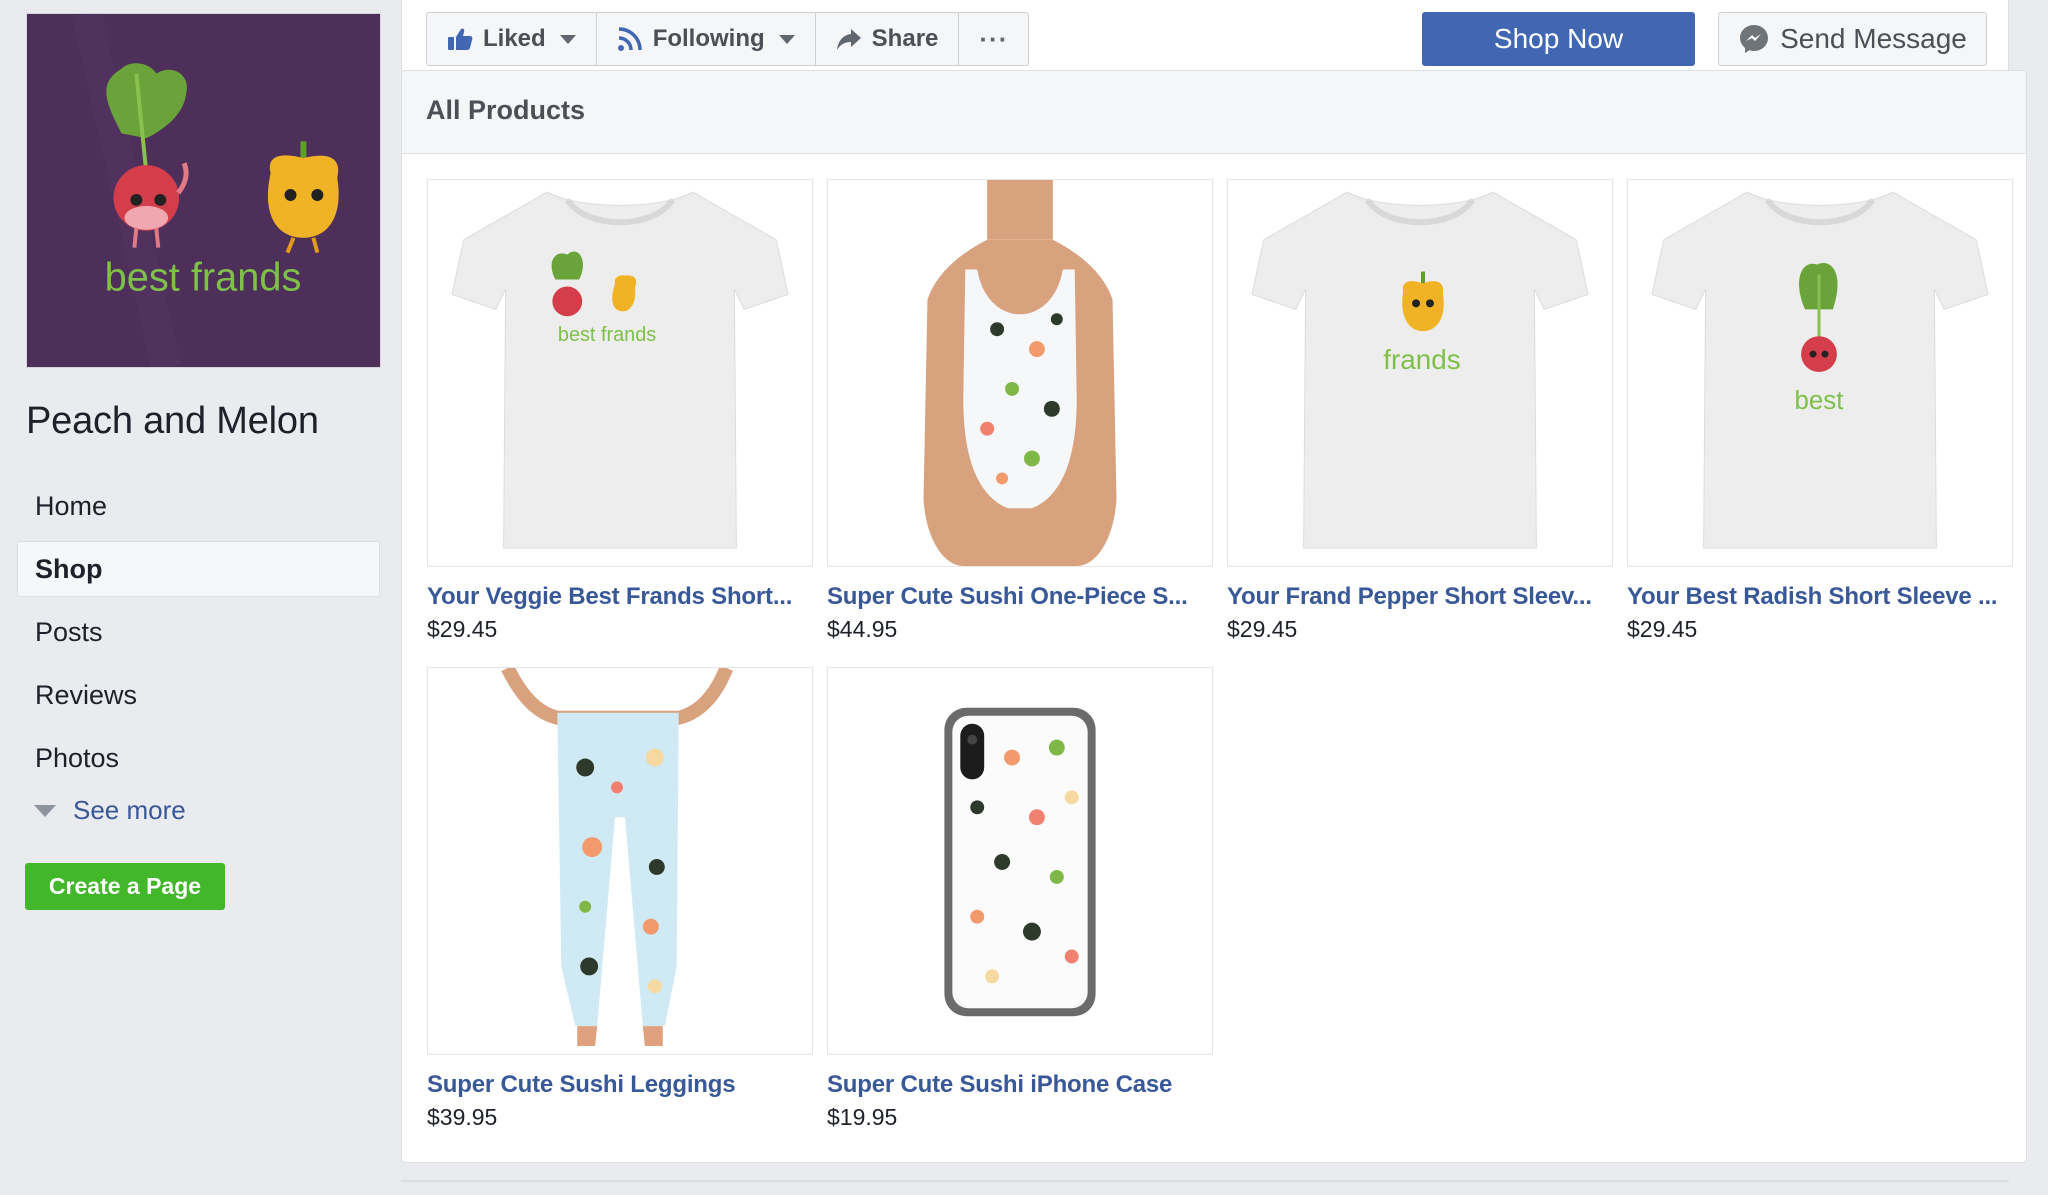 This screenshot has height=1195, width=2048. What do you see at coordinates (862, 1117) in the screenshot?
I see `product-price: $19.95` at bounding box center [862, 1117].